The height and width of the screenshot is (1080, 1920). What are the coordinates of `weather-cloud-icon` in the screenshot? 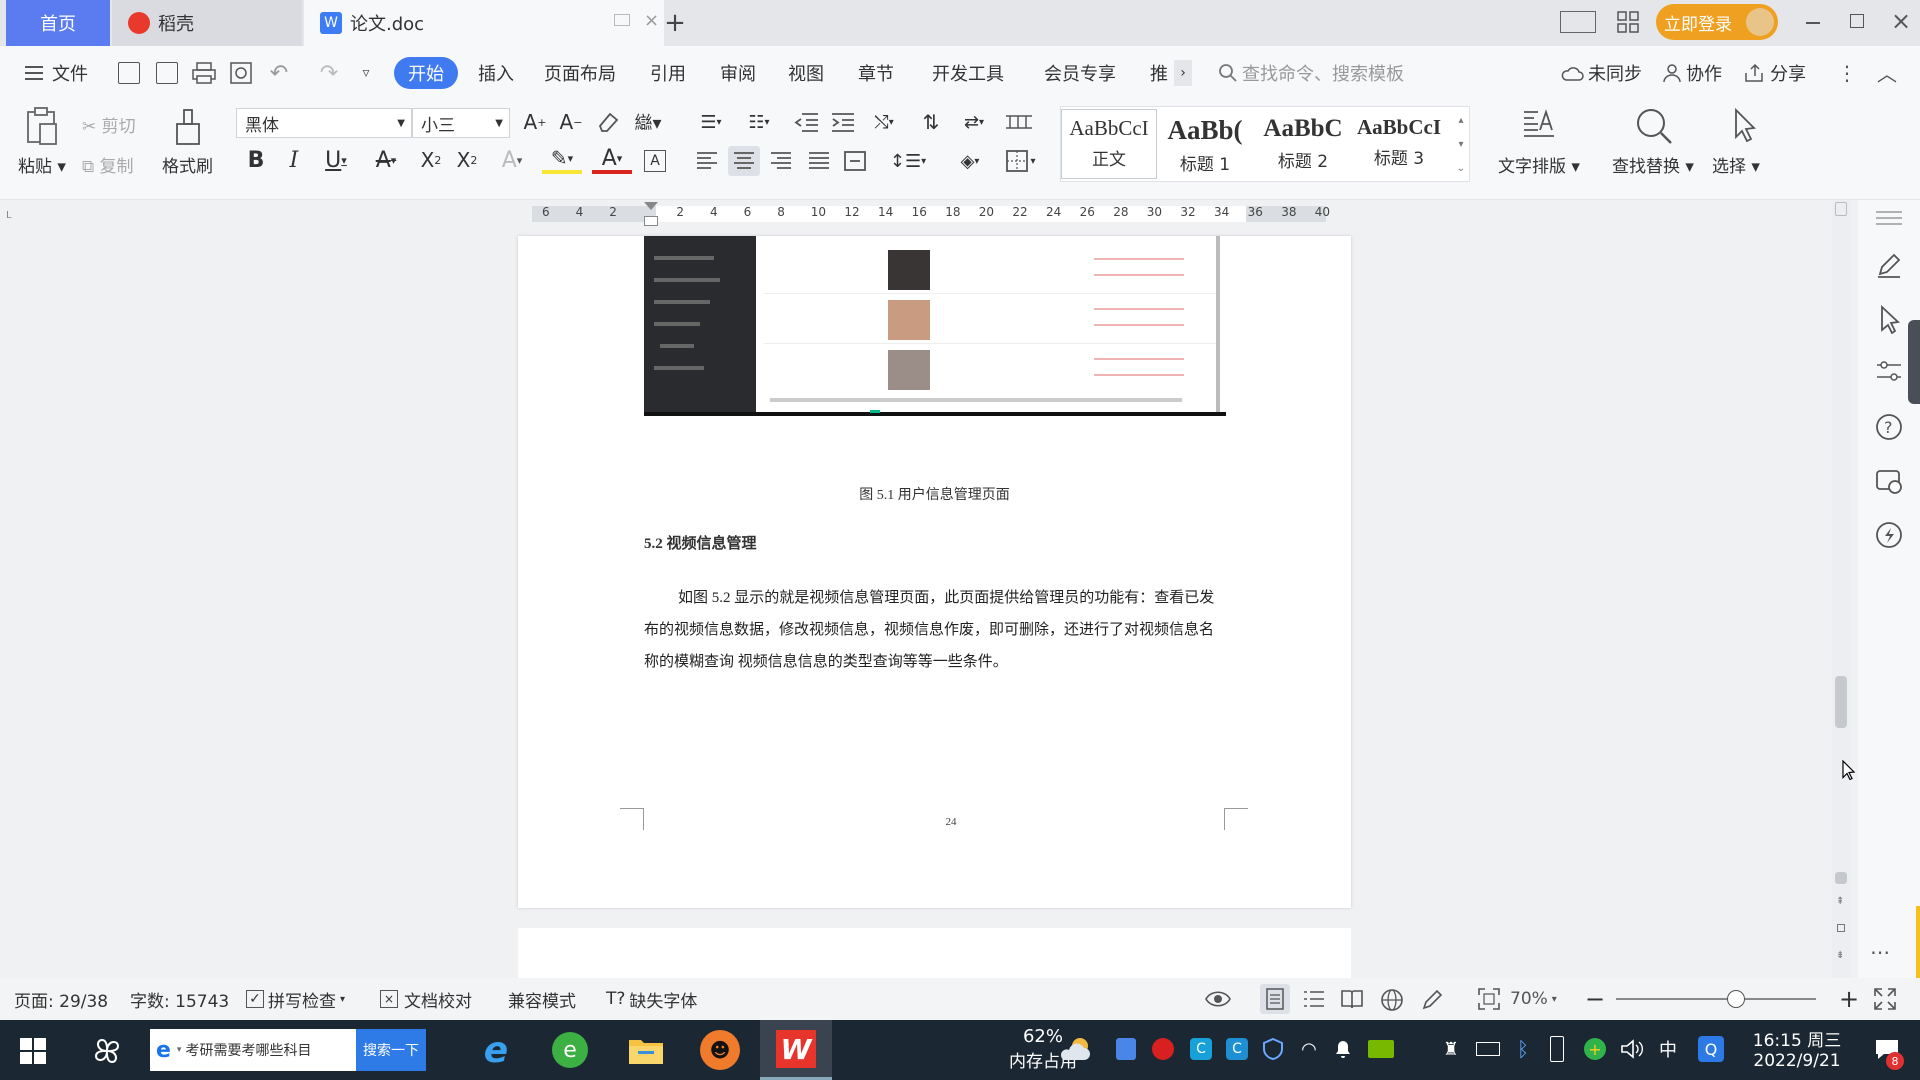 It's located at (1075, 1049).